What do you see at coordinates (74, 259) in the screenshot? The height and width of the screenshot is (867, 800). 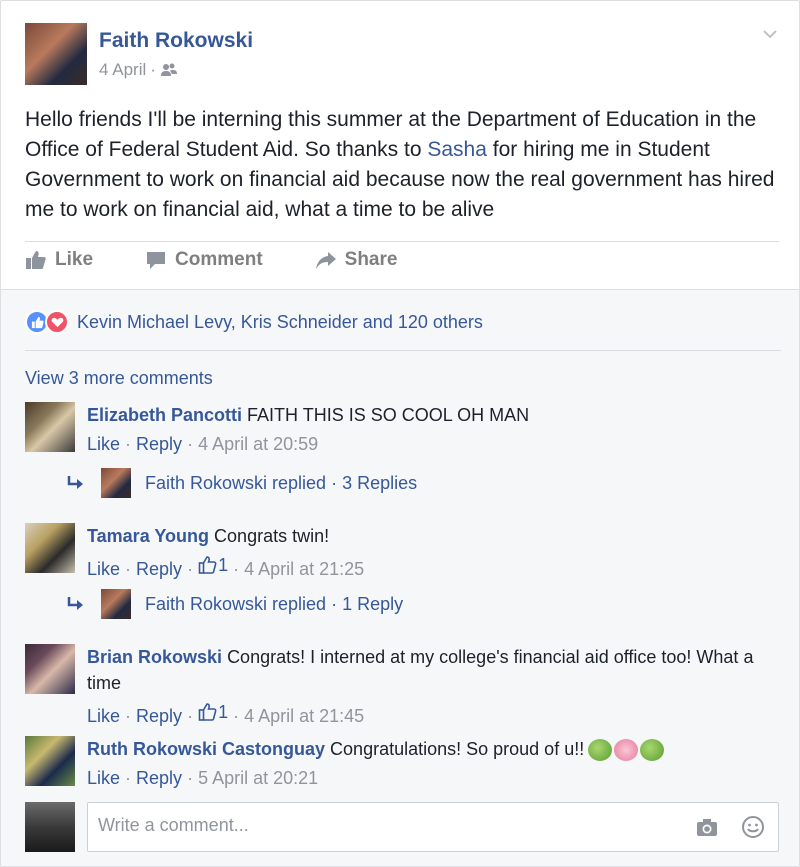 I see `like-label: Like` at bounding box center [74, 259].